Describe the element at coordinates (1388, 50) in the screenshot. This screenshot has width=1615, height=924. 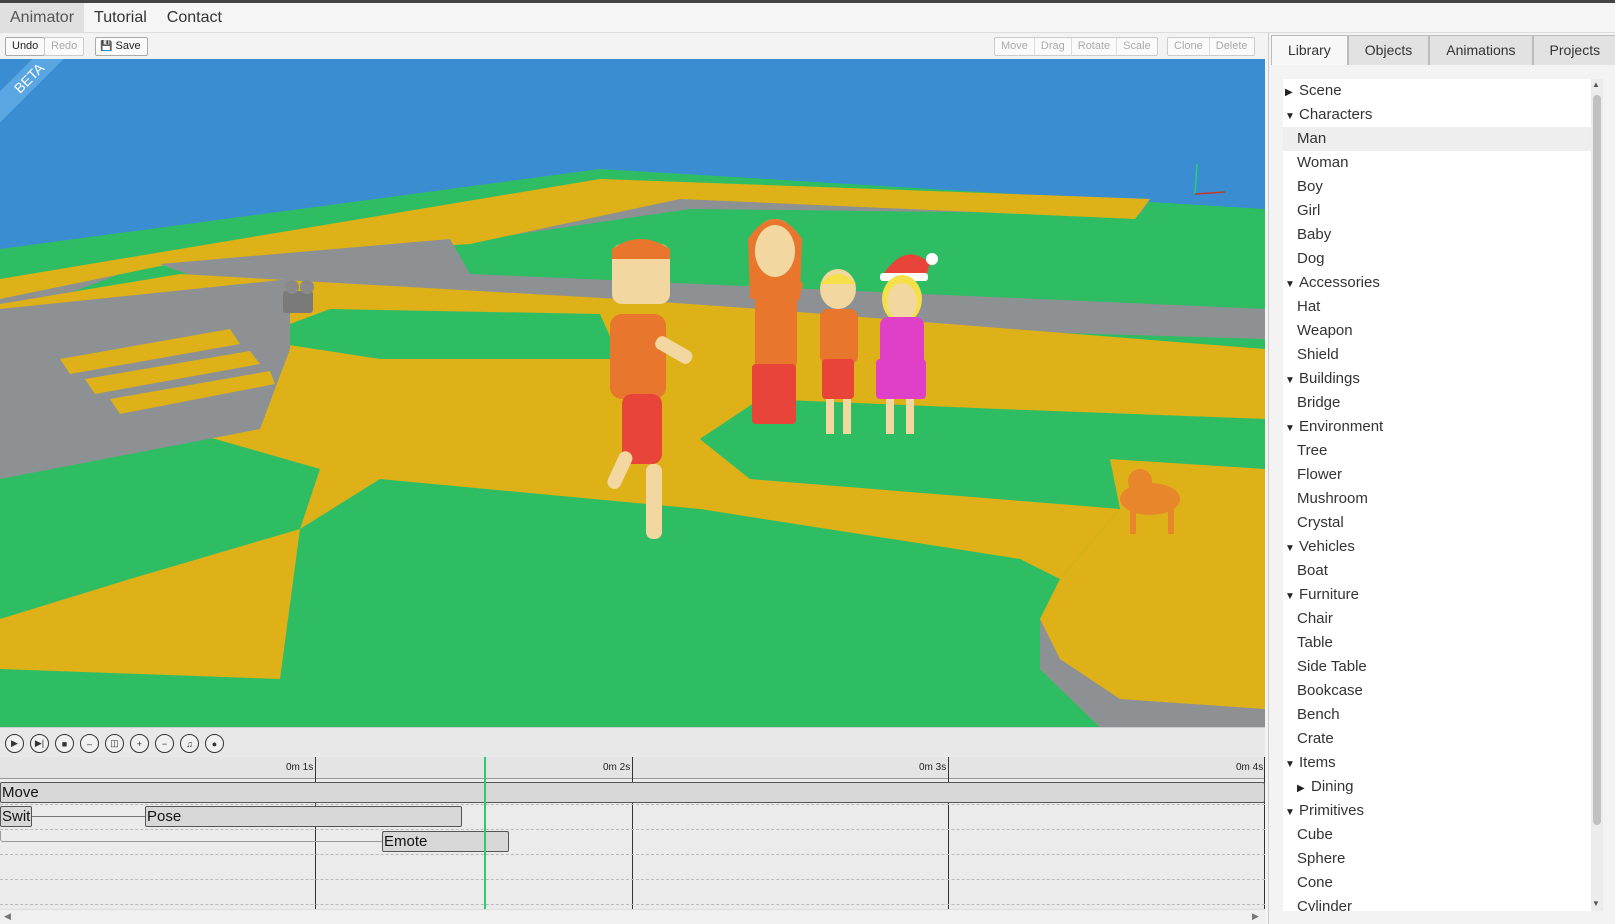
I see `tab-objects: Objects` at that location.